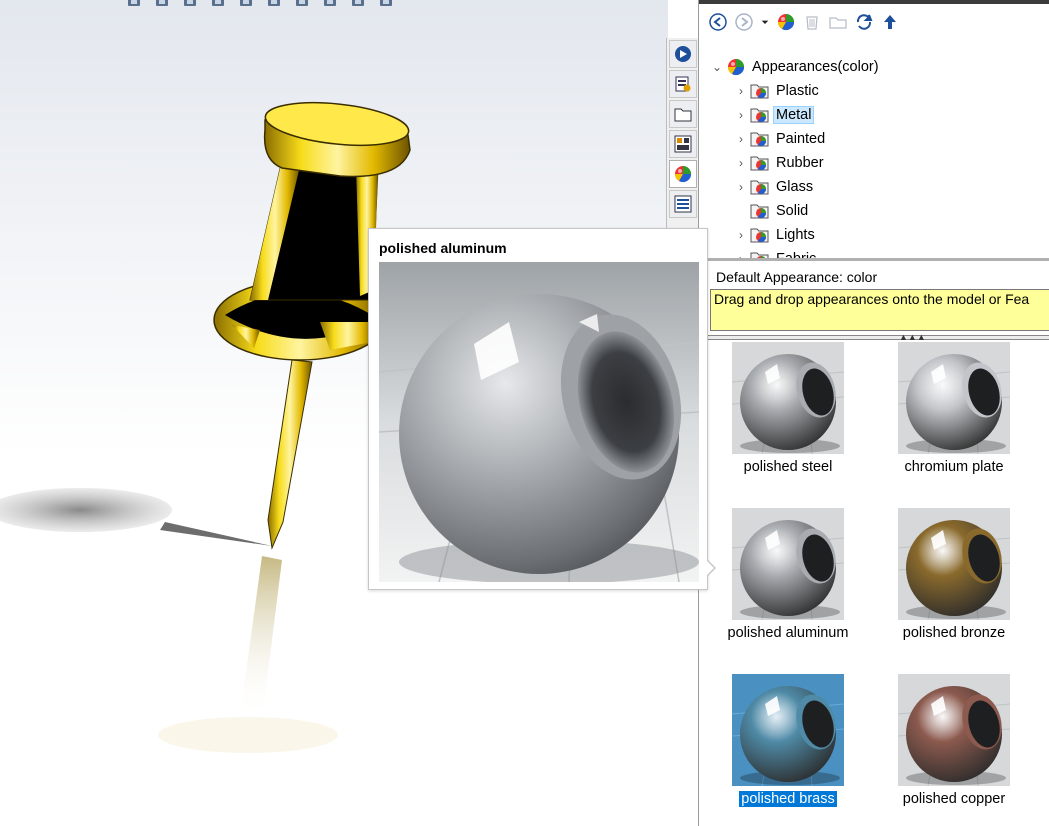 The height and width of the screenshot is (826, 1049). What do you see at coordinates (683, 54) in the screenshot?
I see `solidworks-resources-icon` at bounding box center [683, 54].